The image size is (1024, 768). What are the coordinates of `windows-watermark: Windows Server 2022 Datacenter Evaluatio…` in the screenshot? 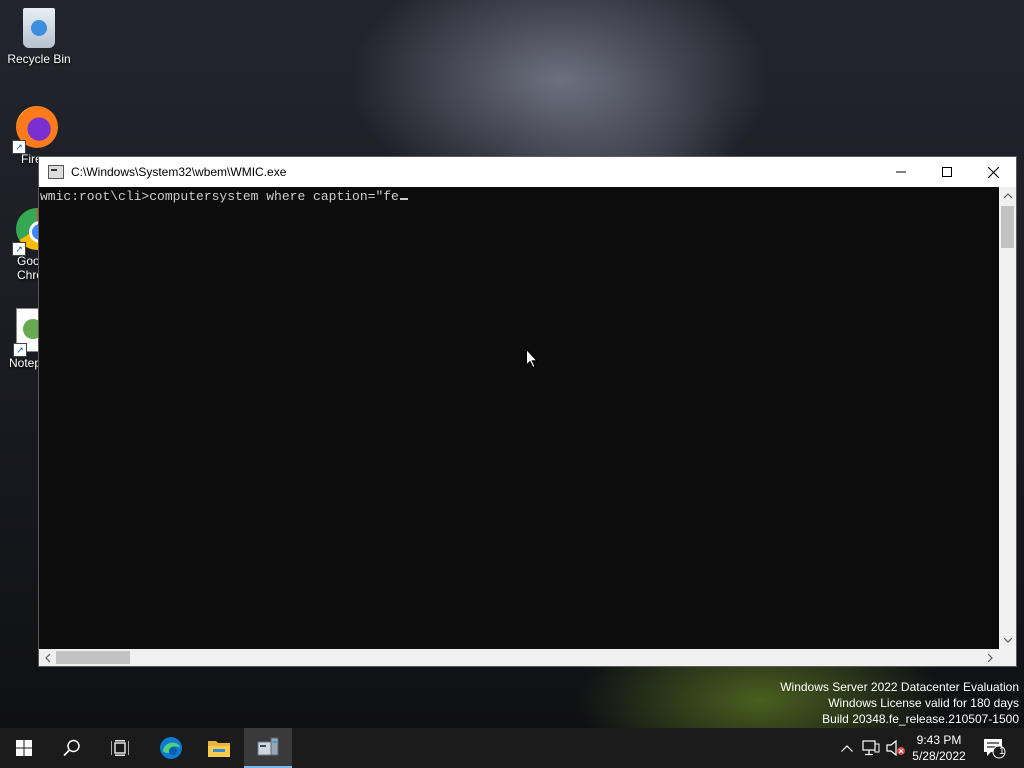 It's located at (899, 703).